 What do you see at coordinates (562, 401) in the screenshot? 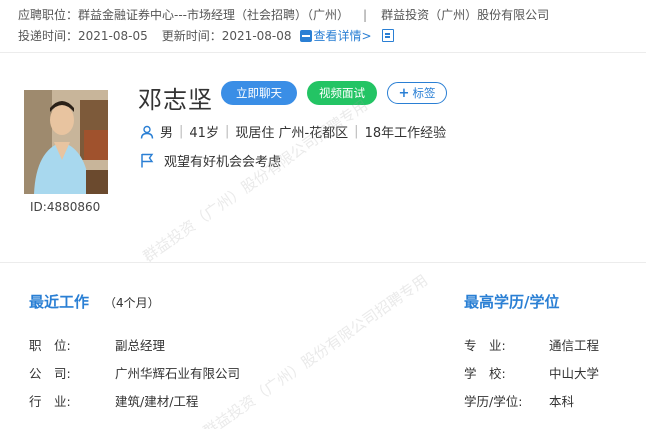
I see `edu-degree-value: 本科` at bounding box center [562, 401].